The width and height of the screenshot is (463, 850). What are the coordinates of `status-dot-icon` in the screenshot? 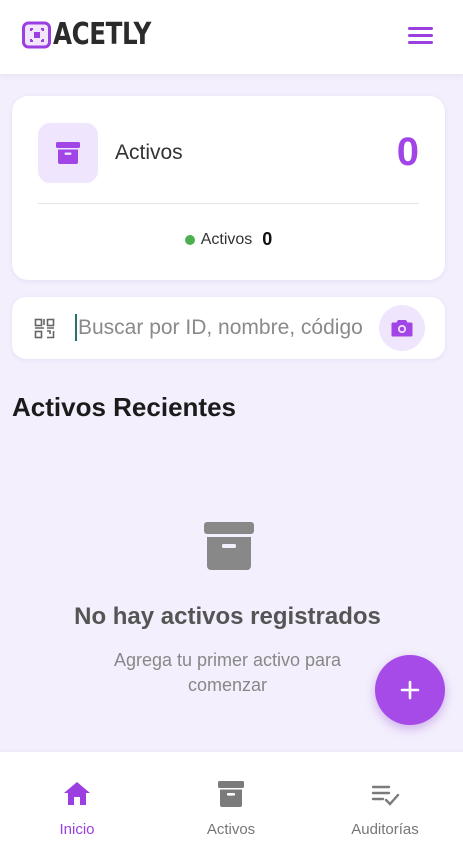 It's located at (189, 239).